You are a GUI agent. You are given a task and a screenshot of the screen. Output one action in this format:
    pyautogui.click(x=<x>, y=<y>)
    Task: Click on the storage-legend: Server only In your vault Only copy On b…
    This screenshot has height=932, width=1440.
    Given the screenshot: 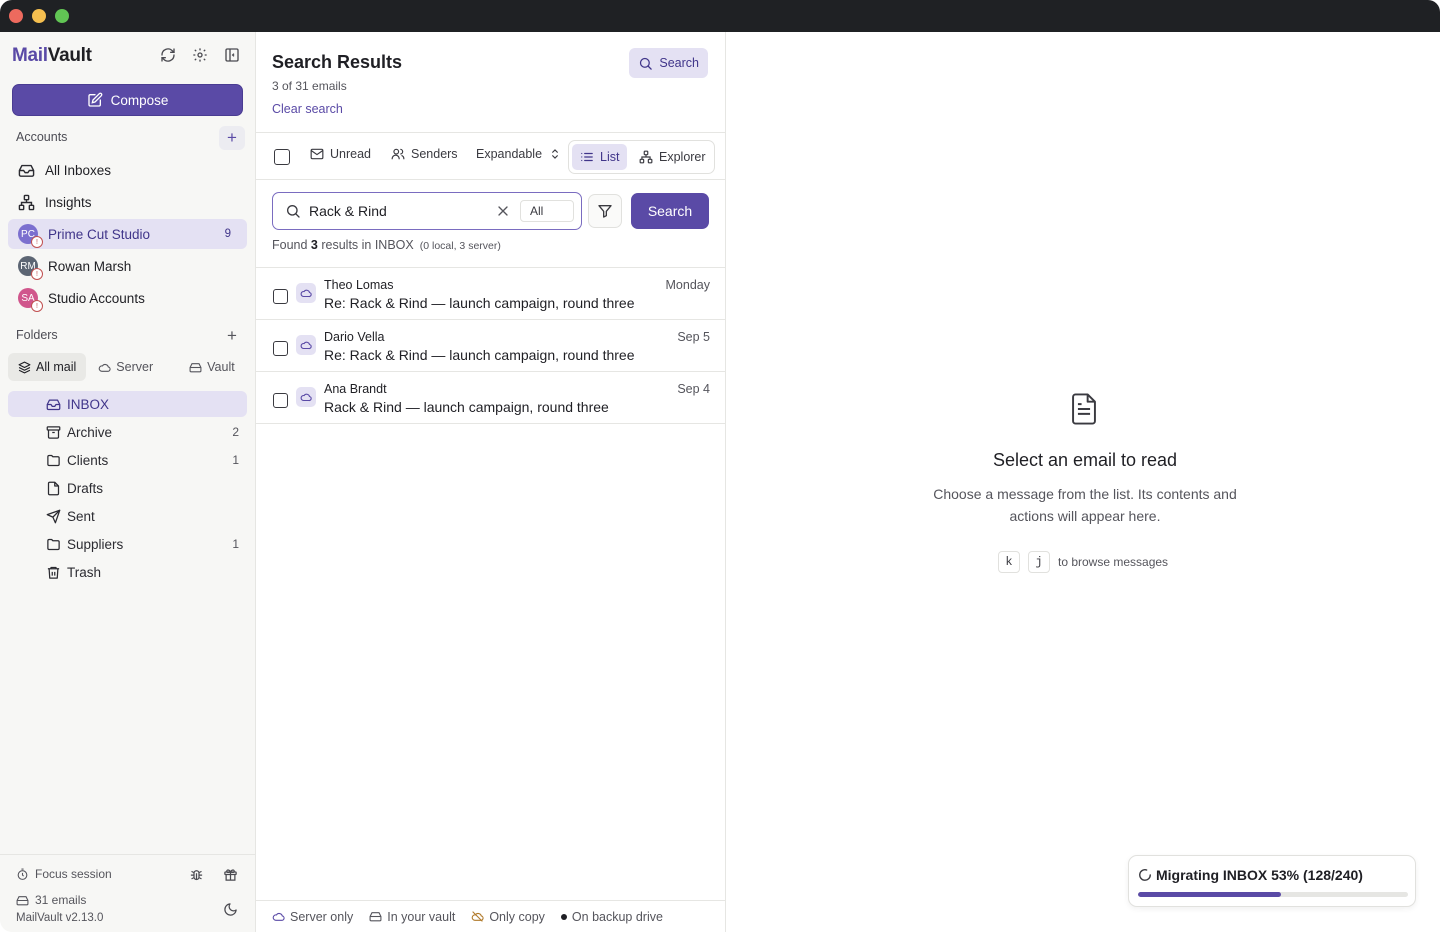 What is the action you would take?
    pyautogui.click(x=491, y=916)
    